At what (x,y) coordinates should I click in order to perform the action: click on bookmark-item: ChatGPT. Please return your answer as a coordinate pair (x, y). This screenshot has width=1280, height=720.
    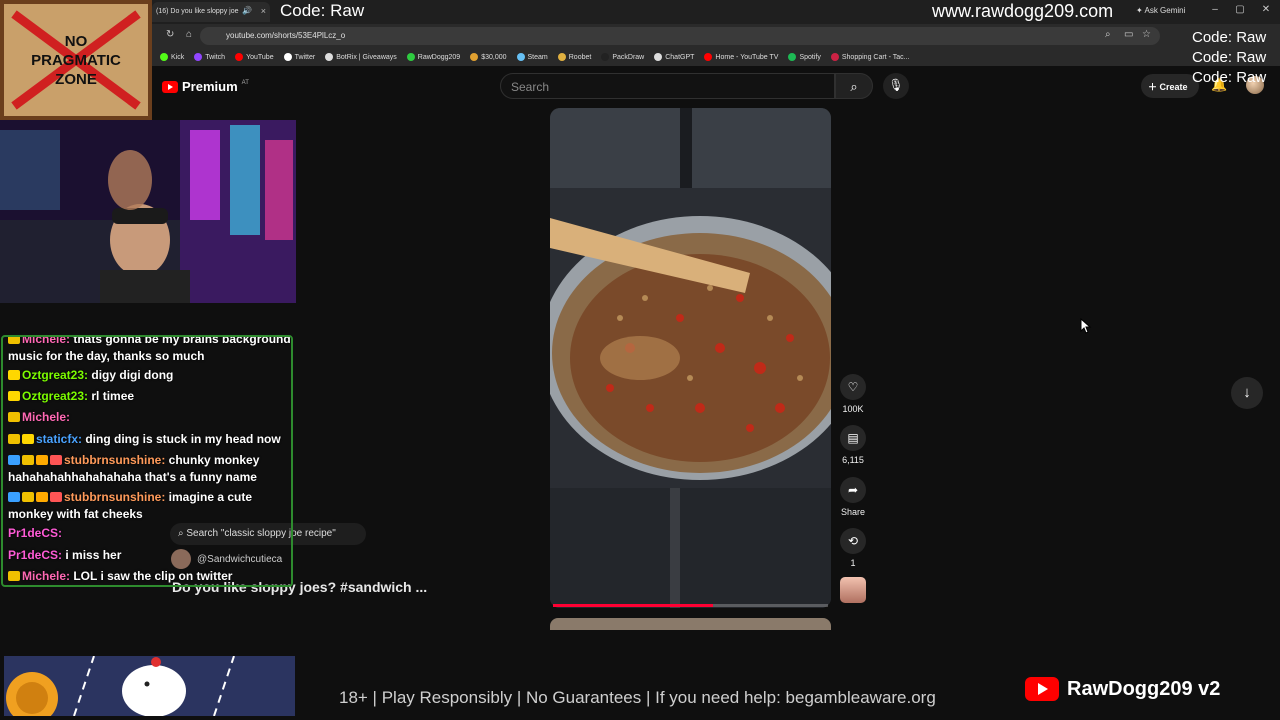
    Looking at the image, I should click on (674, 57).